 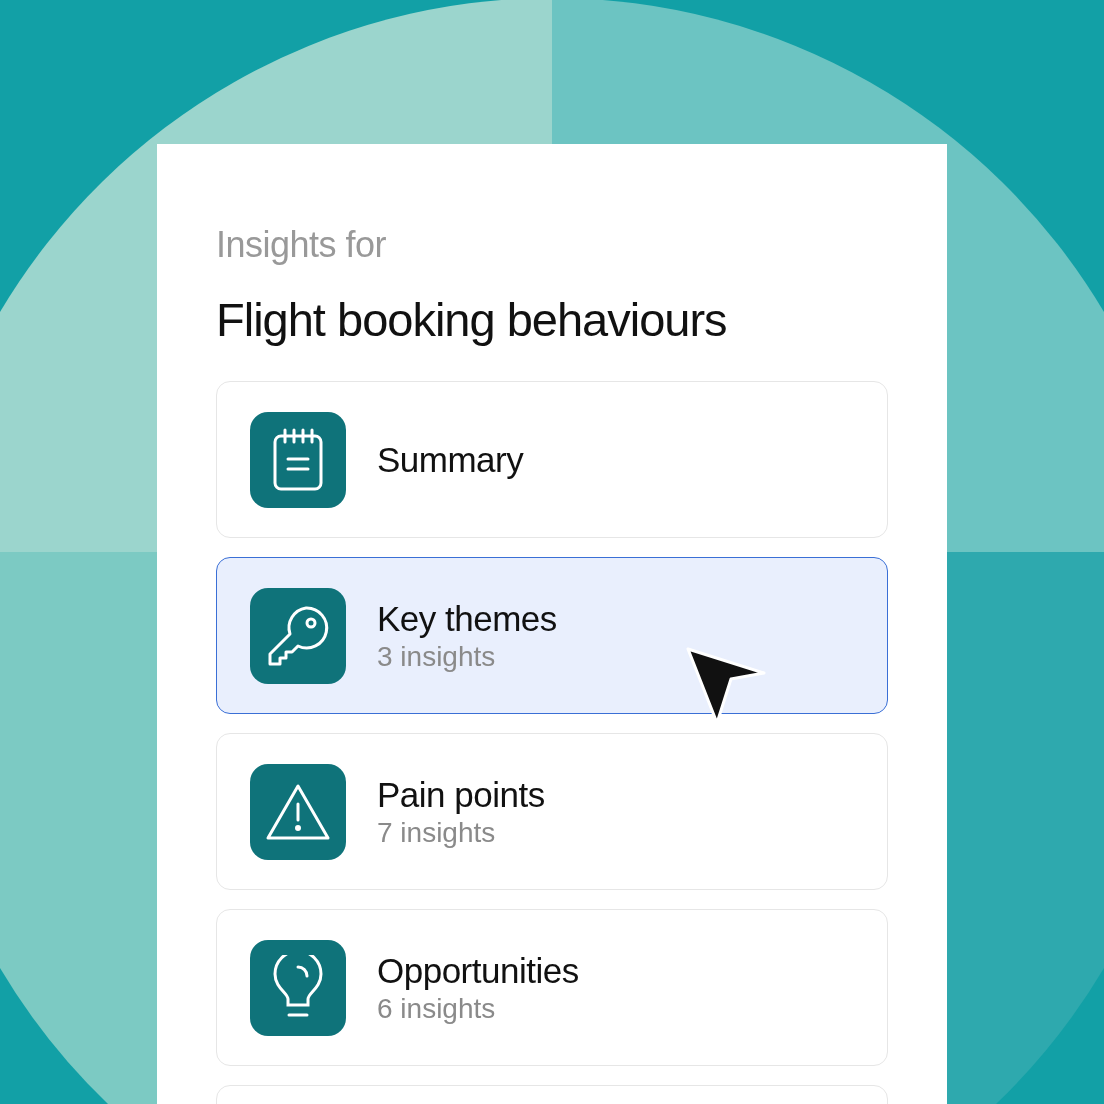 I want to click on item-label: Key themes, so click(x=467, y=618).